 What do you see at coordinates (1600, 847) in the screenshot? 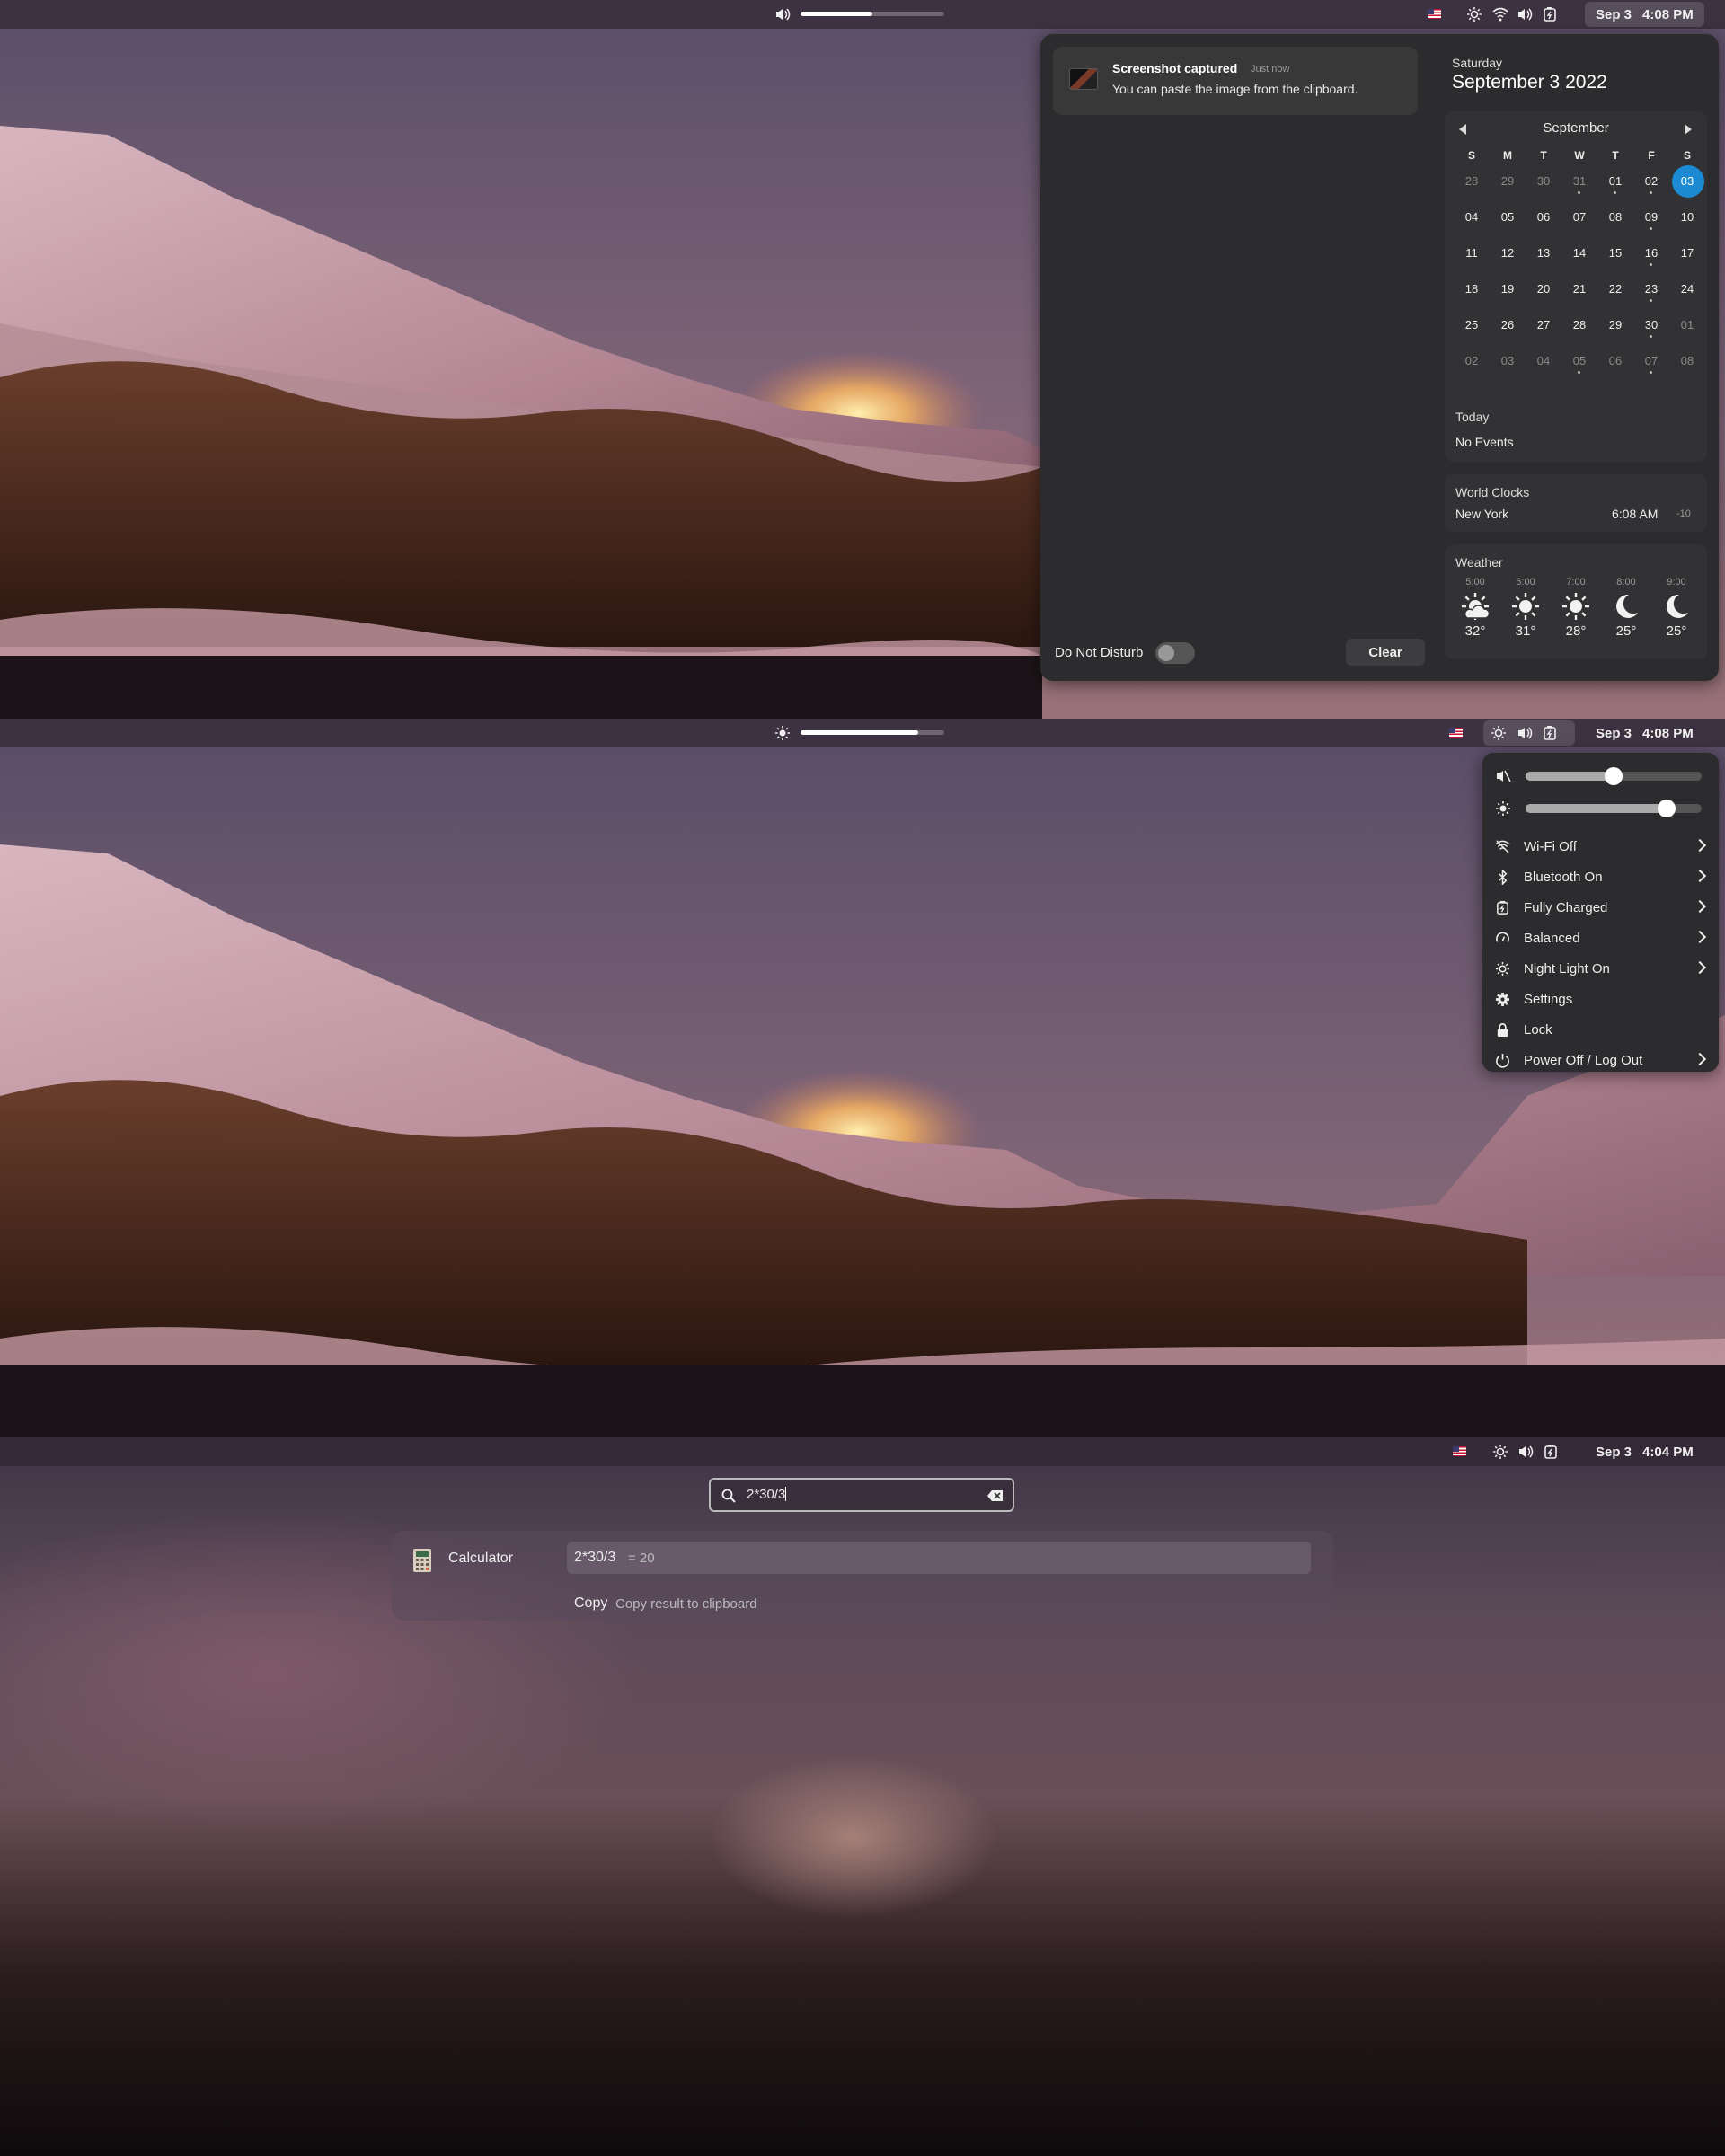
I see `menu-item-wi-fi-off: Wi-Fi Off` at bounding box center [1600, 847].